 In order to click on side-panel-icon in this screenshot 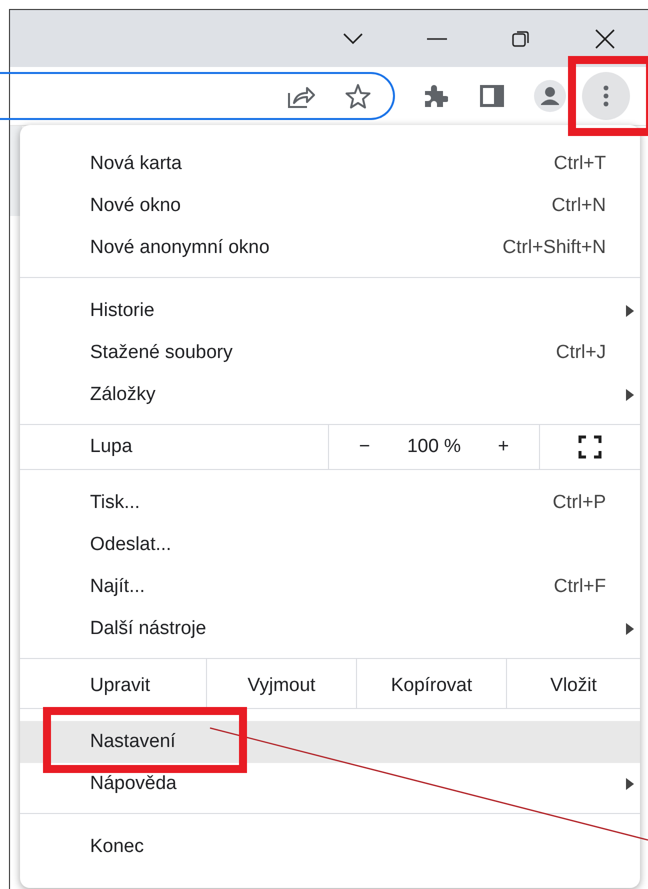, I will do `click(492, 96)`.